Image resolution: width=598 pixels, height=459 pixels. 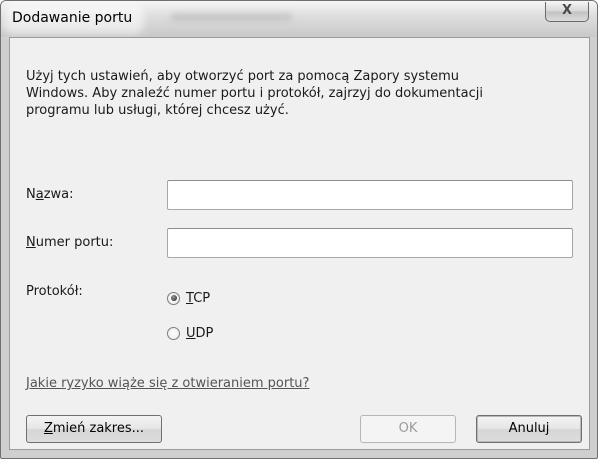 What do you see at coordinates (408, 429) in the screenshot?
I see `ok-button: OK` at bounding box center [408, 429].